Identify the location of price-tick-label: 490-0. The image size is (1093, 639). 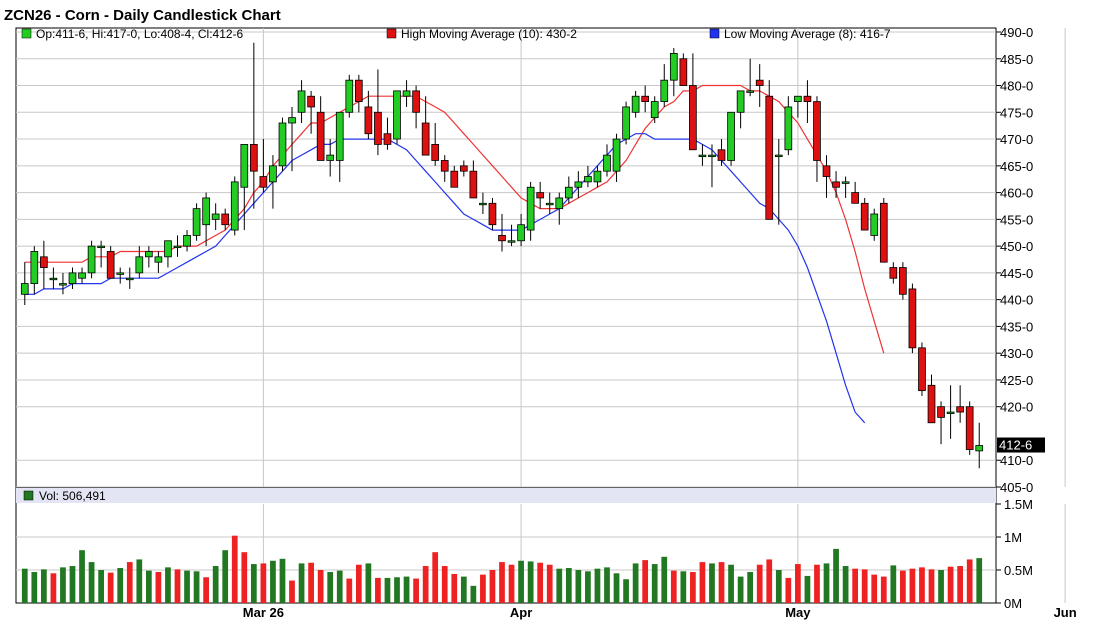
(1016, 32).